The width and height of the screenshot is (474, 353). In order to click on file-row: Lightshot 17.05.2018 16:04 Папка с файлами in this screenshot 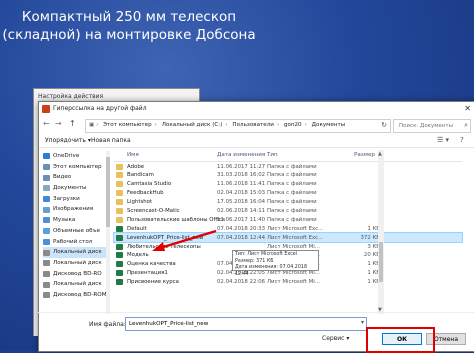, I will do `click(288, 202)`.